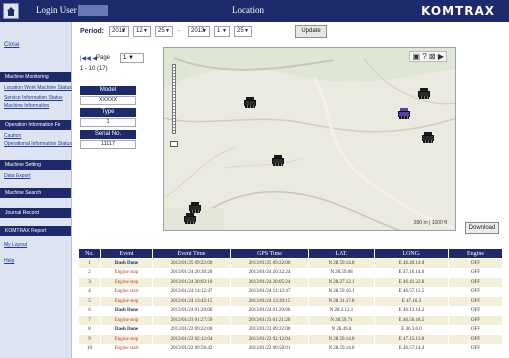 The width and height of the screenshot is (509, 358). I want to click on zoom-slider, so click(174, 99).